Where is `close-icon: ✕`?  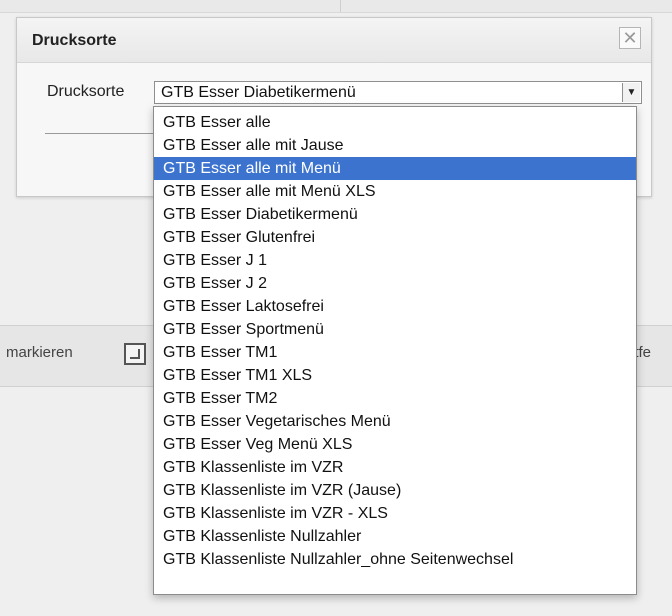 close-icon: ✕ is located at coordinates (630, 38).